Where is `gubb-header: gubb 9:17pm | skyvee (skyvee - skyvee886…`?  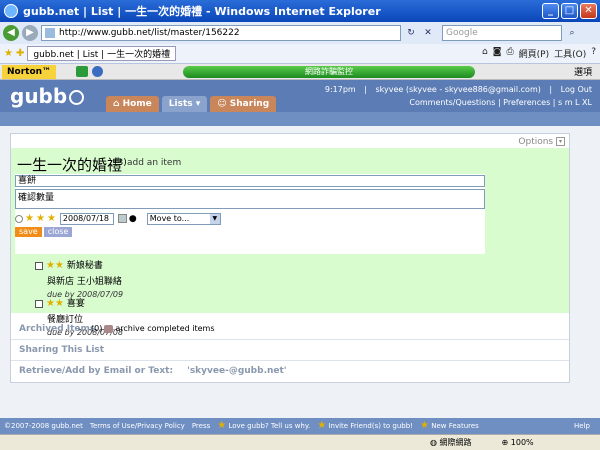 gubb-header: gubb 9:17pm | skyvee (skyvee - skyvee886… is located at coordinates (300, 96).